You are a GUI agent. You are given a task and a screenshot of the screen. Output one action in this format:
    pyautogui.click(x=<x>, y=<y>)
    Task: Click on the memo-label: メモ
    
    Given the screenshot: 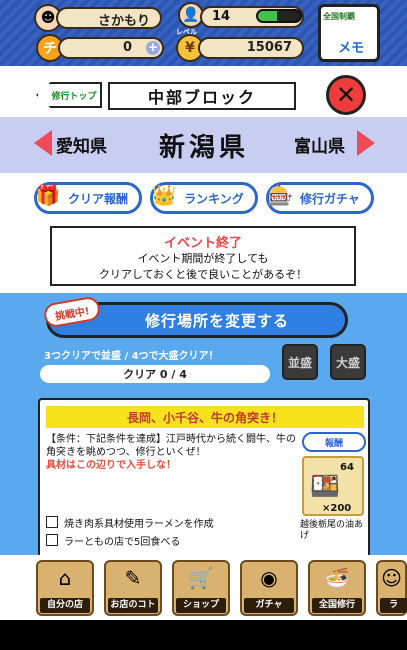 What is the action you would take?
    pyautogui.click(x=350, y=48)
    